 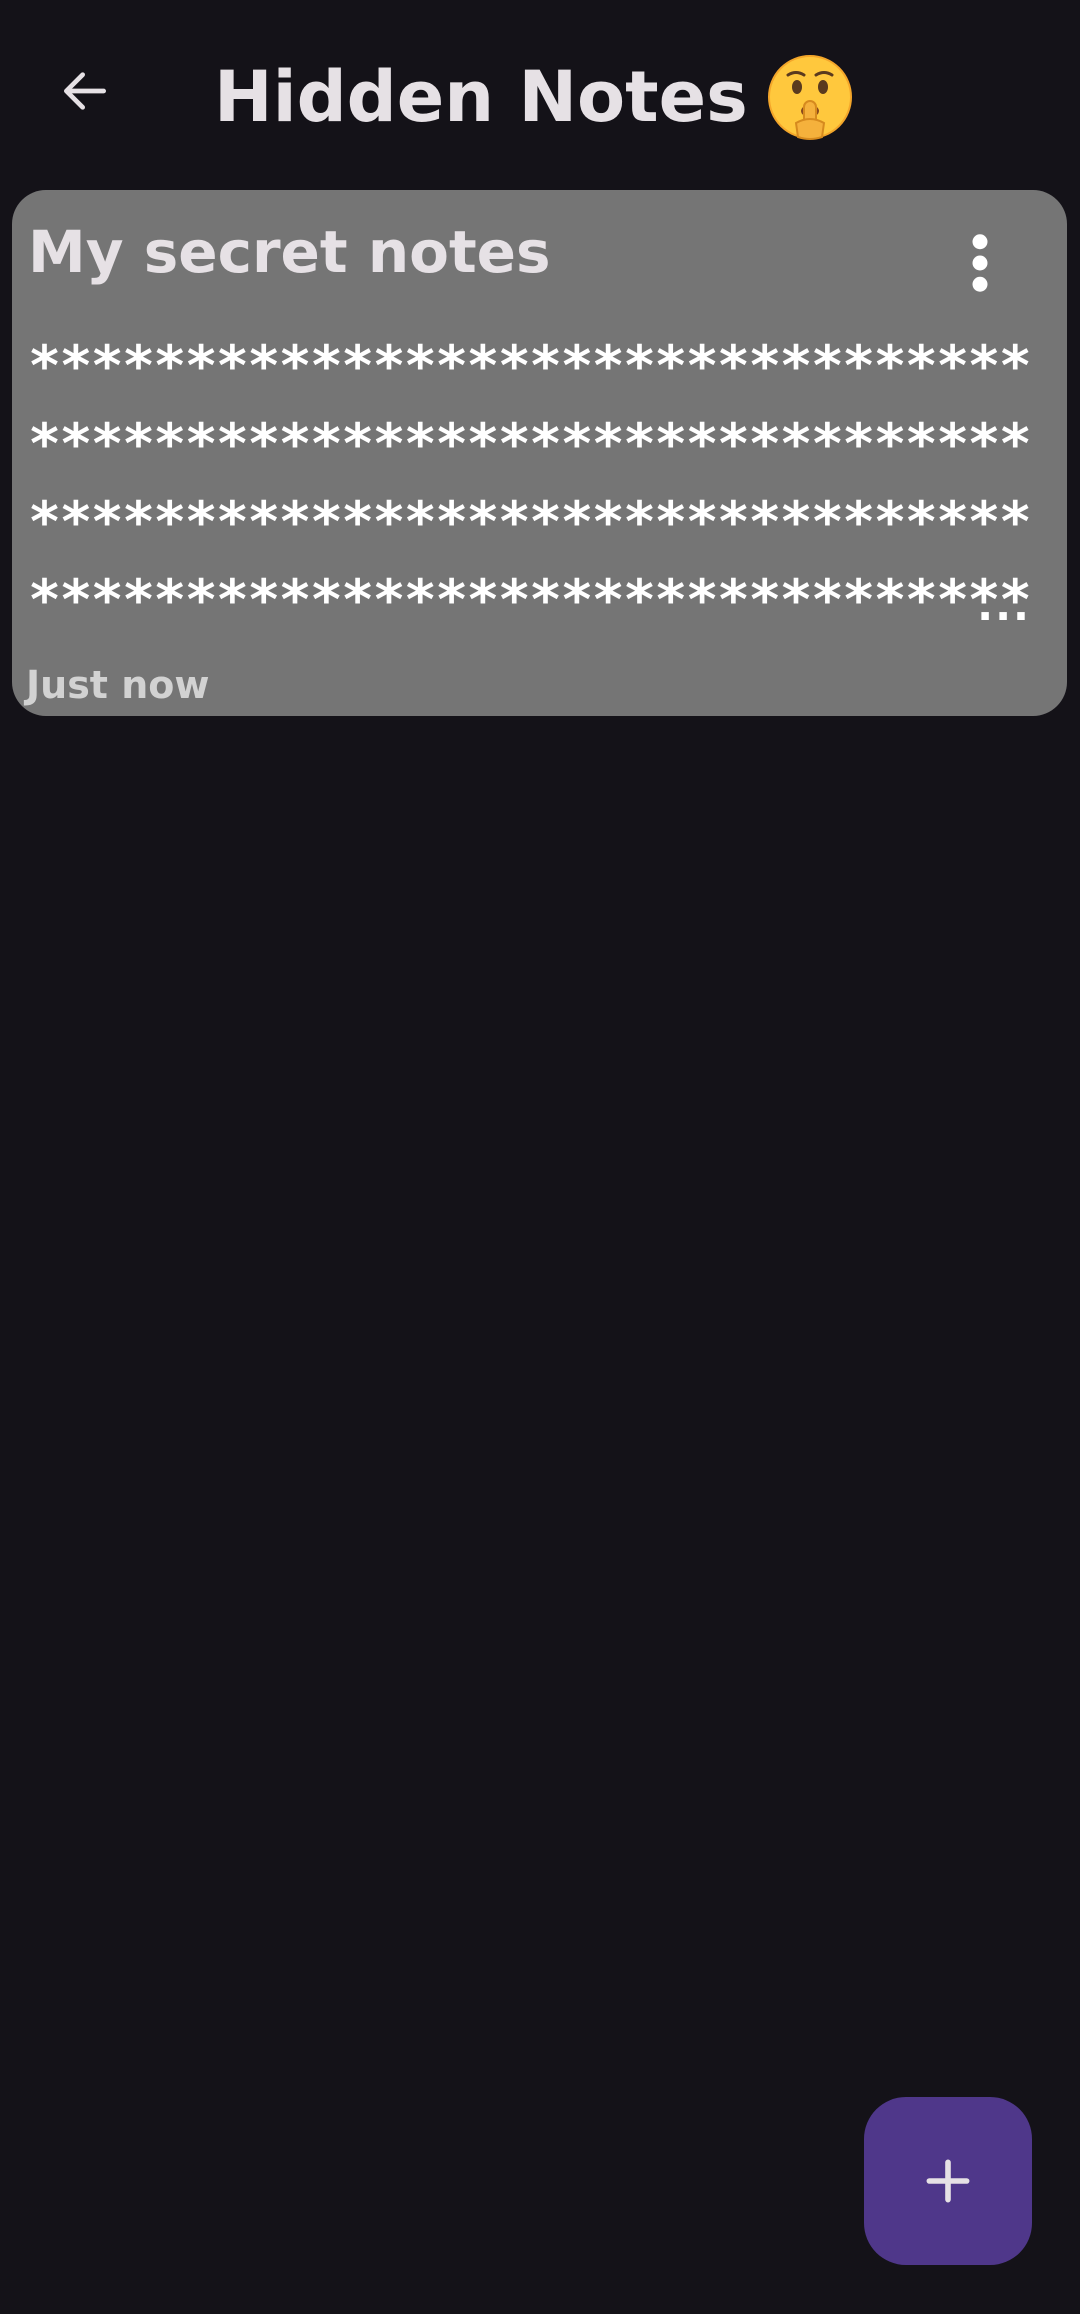 I want to click on page-title-container: Hidden Notes, so click(x=534, y=97).